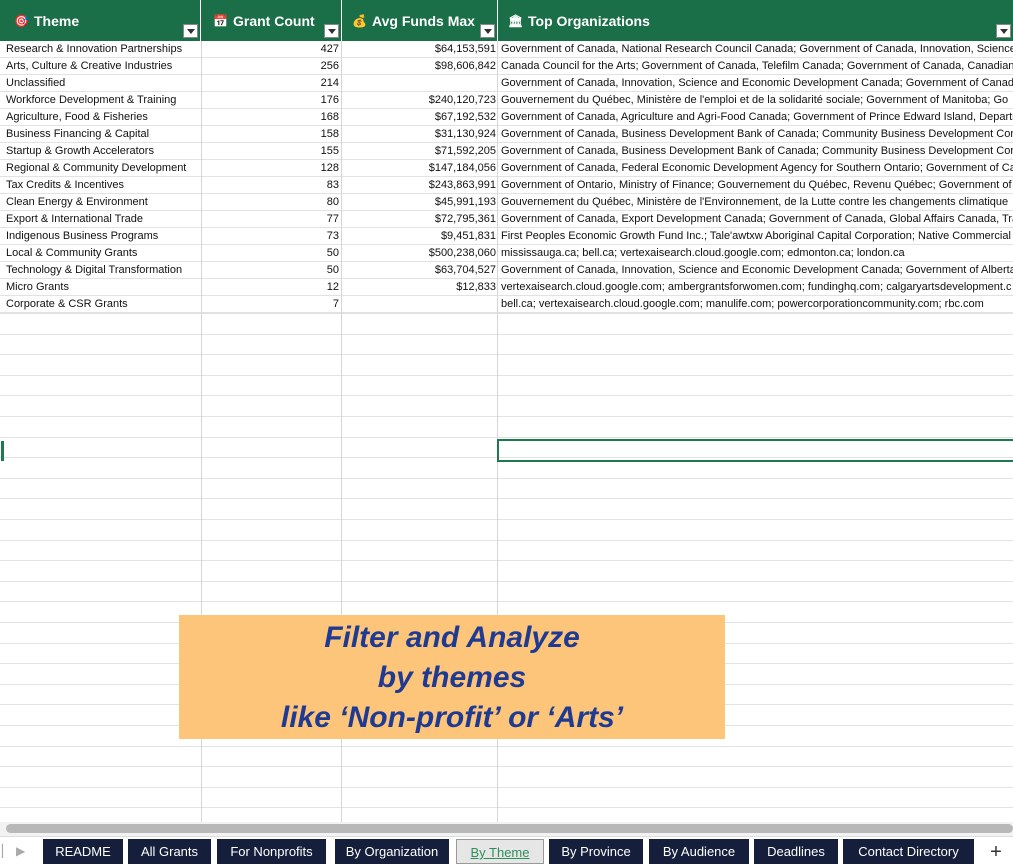 The height and width of the screenshot is (867, 1013). Describe the element at coordinates (270, 66) in the screenshot. I see `grant-count-cell: 256` at that location.